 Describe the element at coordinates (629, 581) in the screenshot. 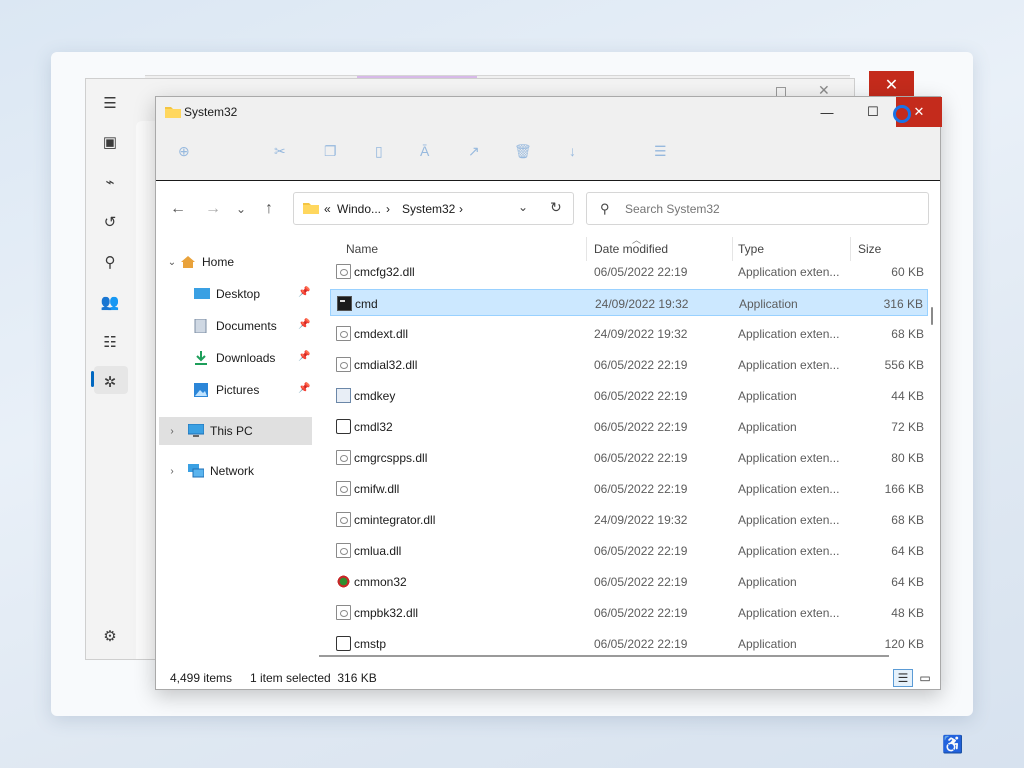

I see `file-row: cmmon32 06/05/2022 22:19 Application 64 KB` at that location.